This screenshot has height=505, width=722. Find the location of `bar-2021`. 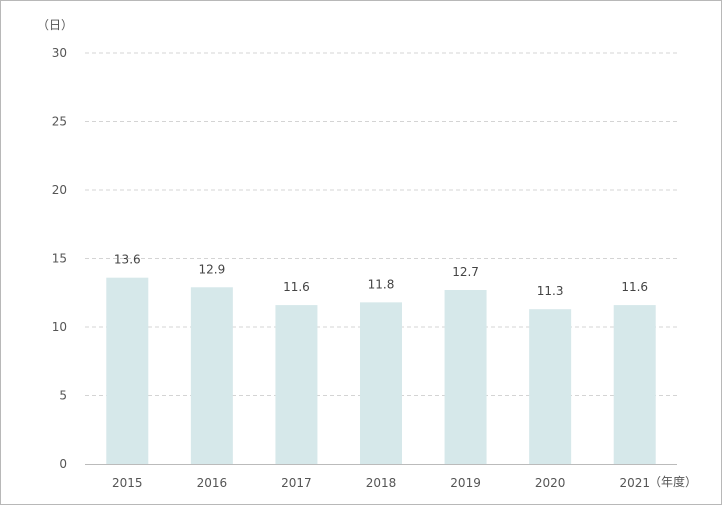

bar-2021 is located at coordinates (634, 384).